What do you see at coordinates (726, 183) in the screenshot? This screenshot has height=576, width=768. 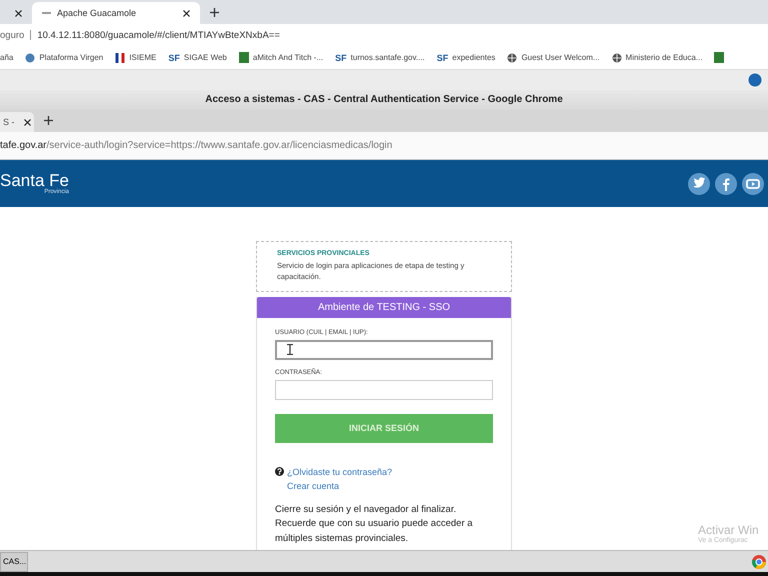 I see `facebook-icon` at bounding box center [726, 183].